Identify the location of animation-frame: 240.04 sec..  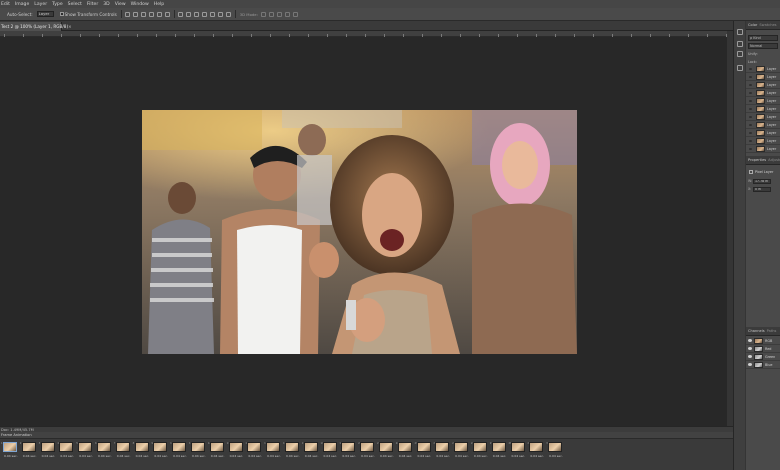
(441, 452).